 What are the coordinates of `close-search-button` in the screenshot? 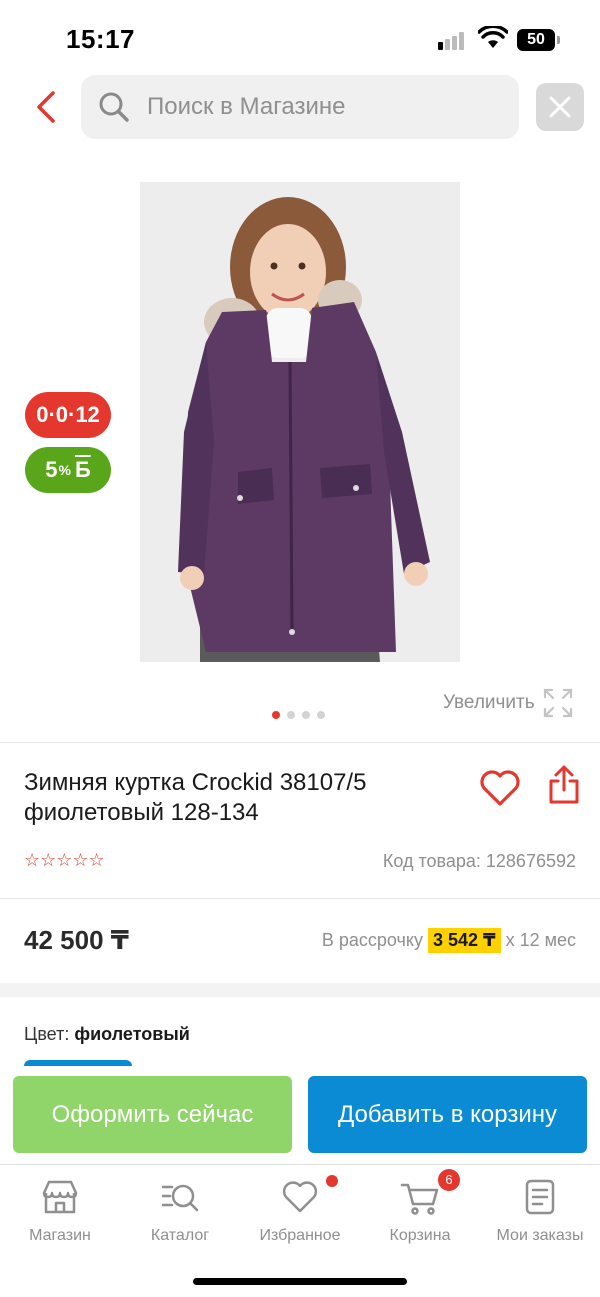 It's located at (560, 107).